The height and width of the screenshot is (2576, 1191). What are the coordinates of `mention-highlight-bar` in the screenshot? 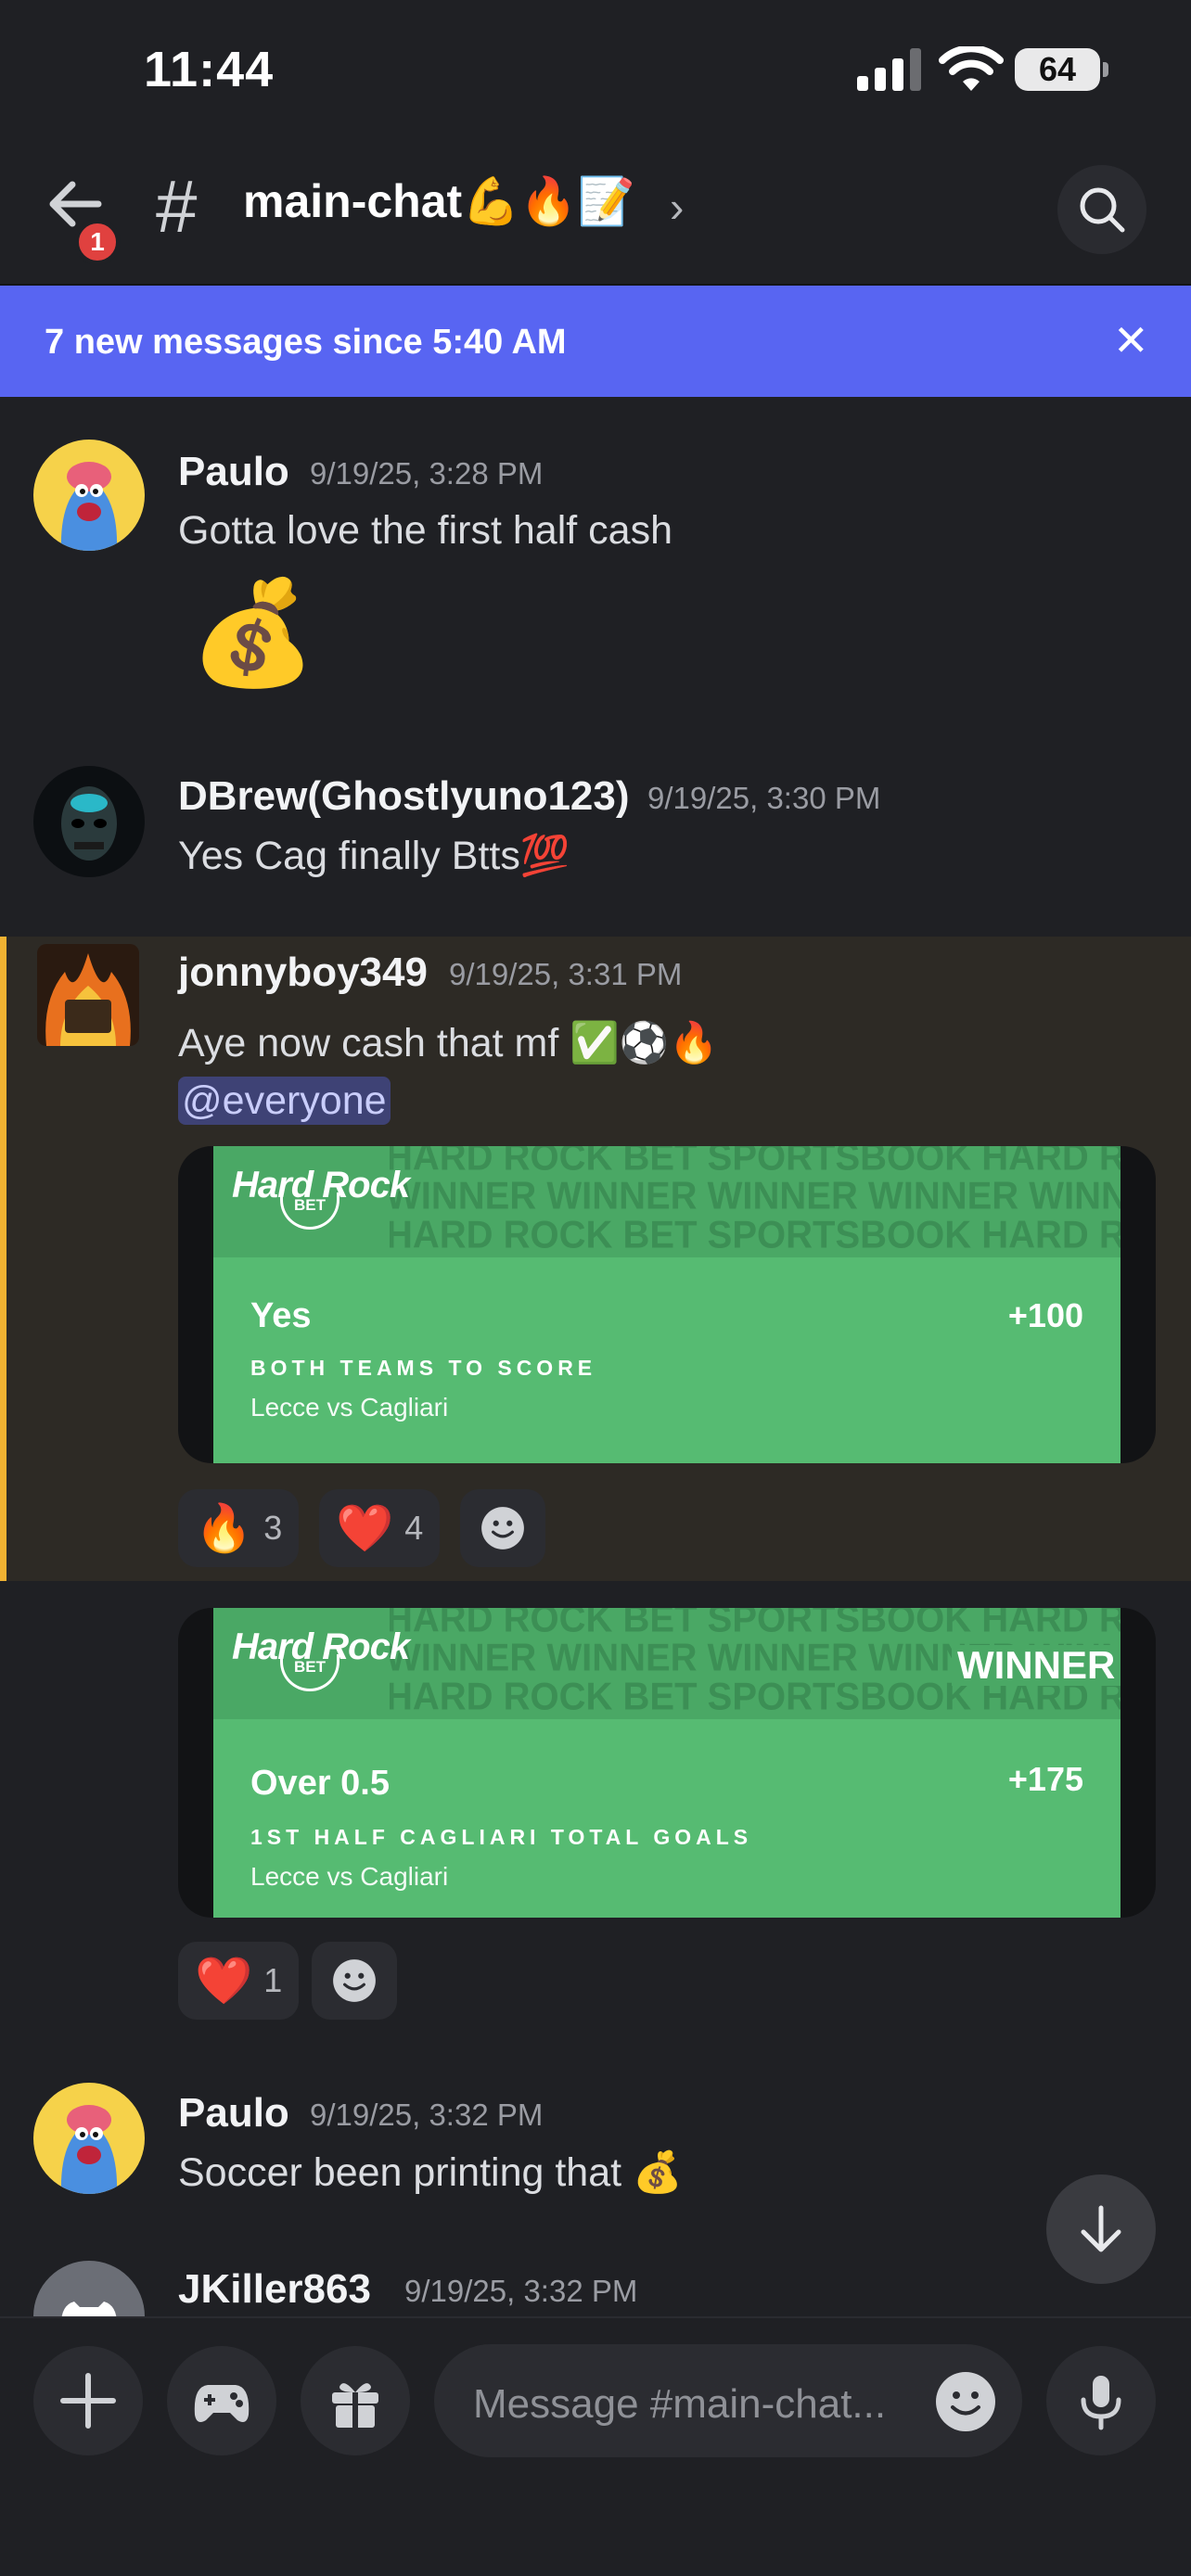 It's located at (3, 1259).